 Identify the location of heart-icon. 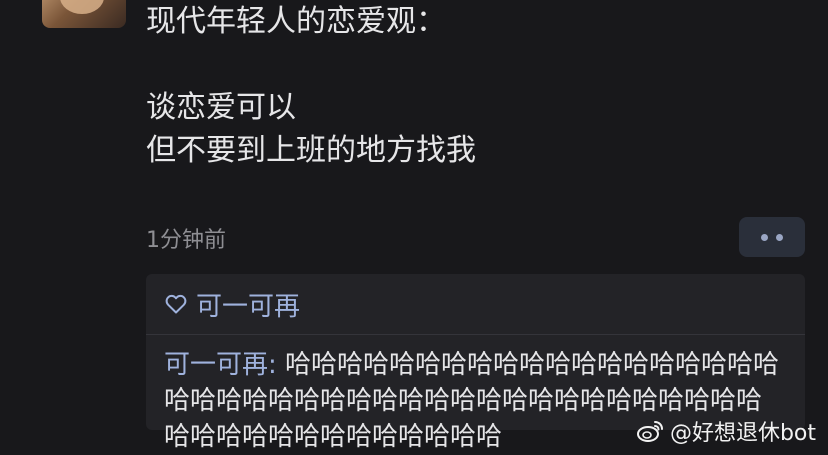
(176, 304).